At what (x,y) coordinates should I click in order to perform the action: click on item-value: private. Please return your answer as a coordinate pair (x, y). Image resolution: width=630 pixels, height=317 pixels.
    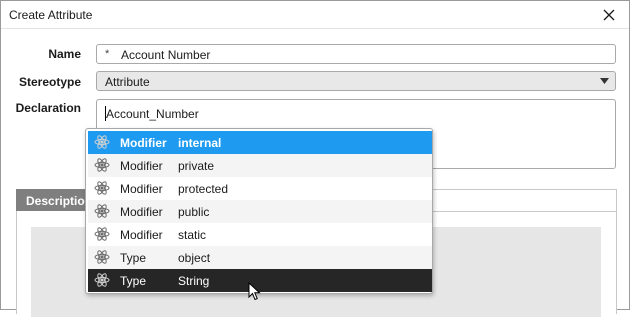
    Looking at the image, I should click on (196, 166).